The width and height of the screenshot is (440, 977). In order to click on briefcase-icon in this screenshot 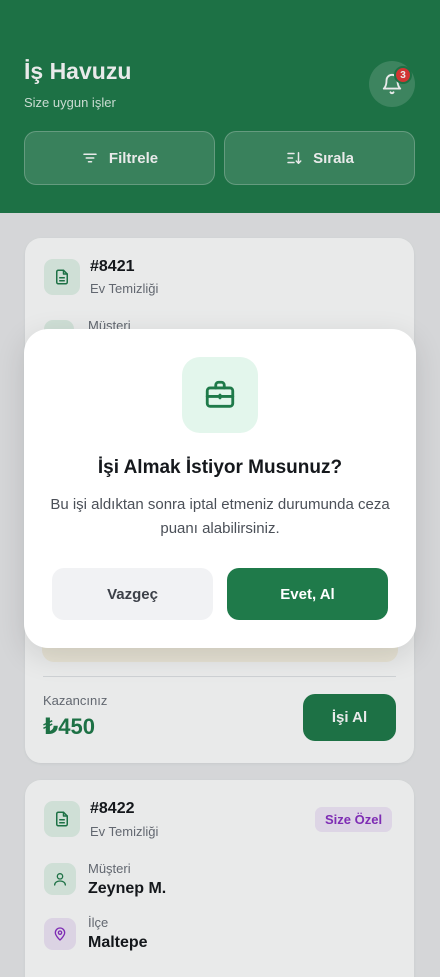, I will do `click(220, 394)`.